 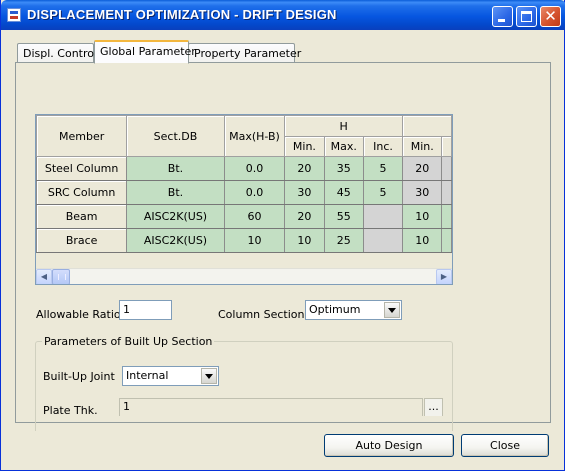 What do you see at coordinates (78, 314) in the screenshot?
I see `allowable-ratio-label: Allowable Ratio` at bounding box center [78, 314].